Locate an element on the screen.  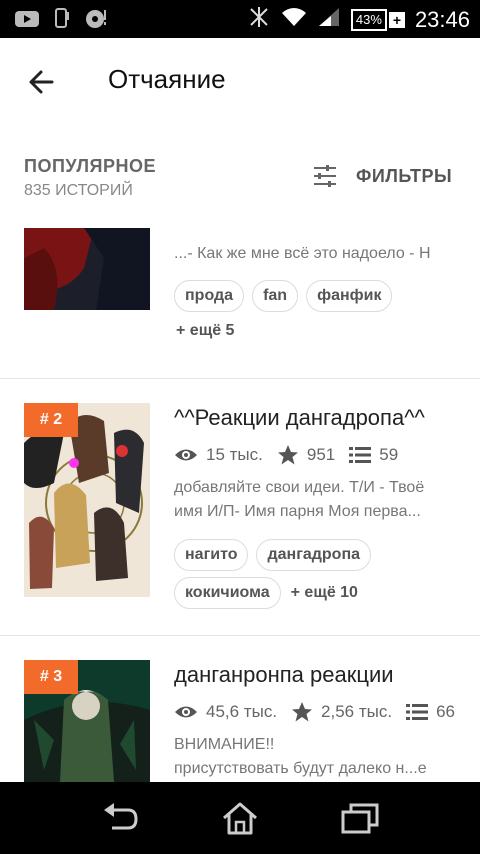
arrow-back-icon is located at coordinates (41, 82).